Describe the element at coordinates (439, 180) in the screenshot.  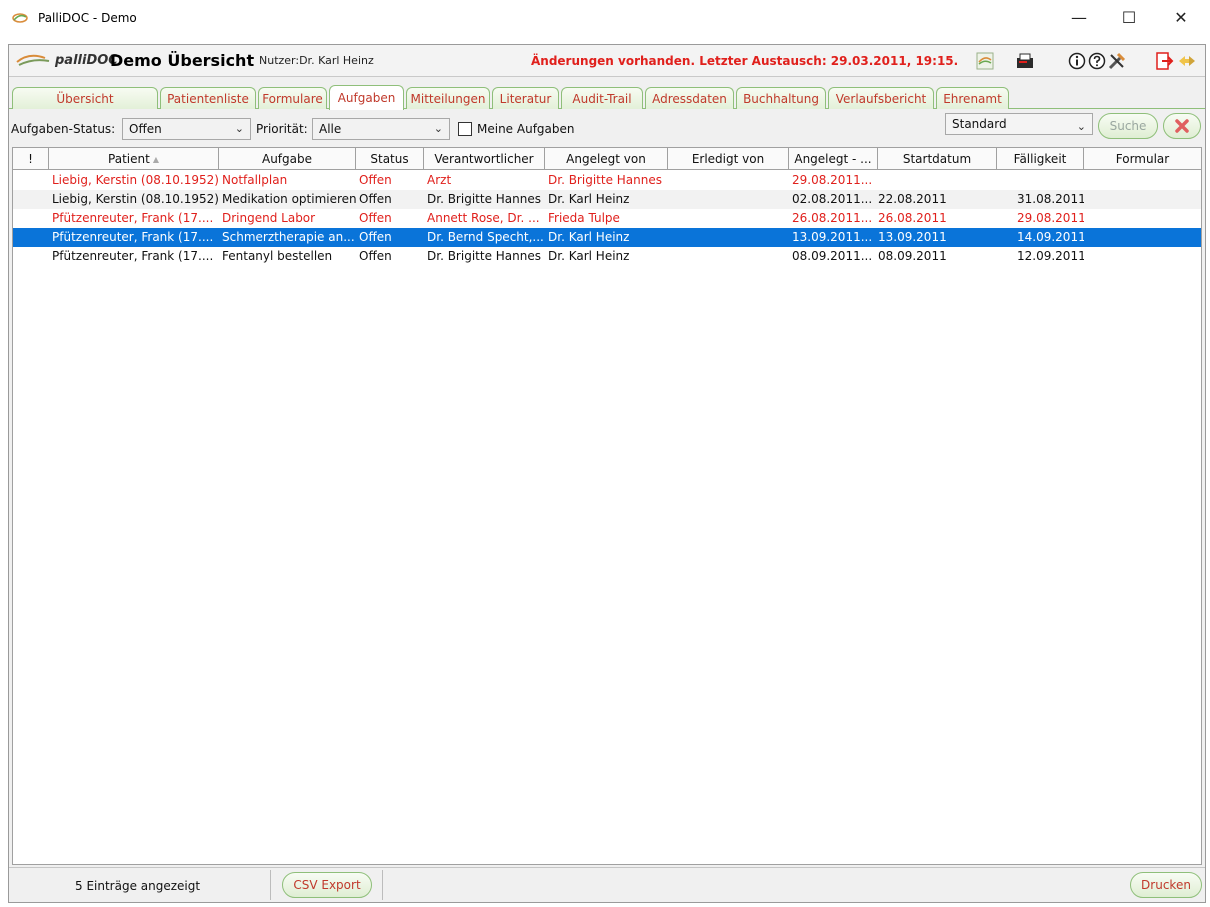
I see `cell-verantwortlicher: Arzt` at that location.